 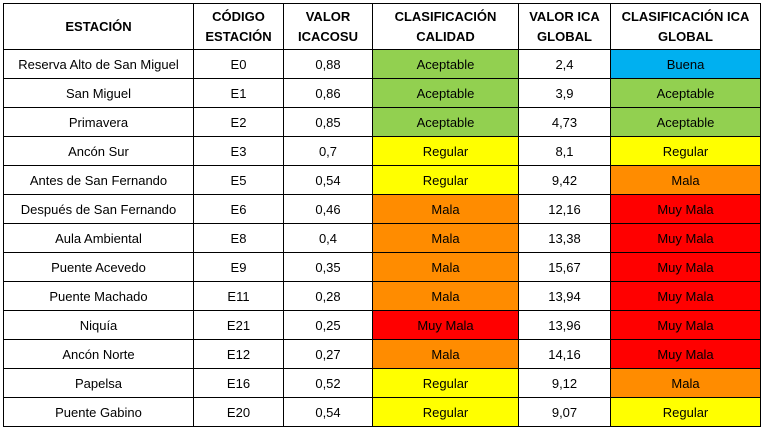 What do you see at coordinates (238, 296) in the screenshot?
I see `station-code-cell: E11` at bounding box center [238, 296].